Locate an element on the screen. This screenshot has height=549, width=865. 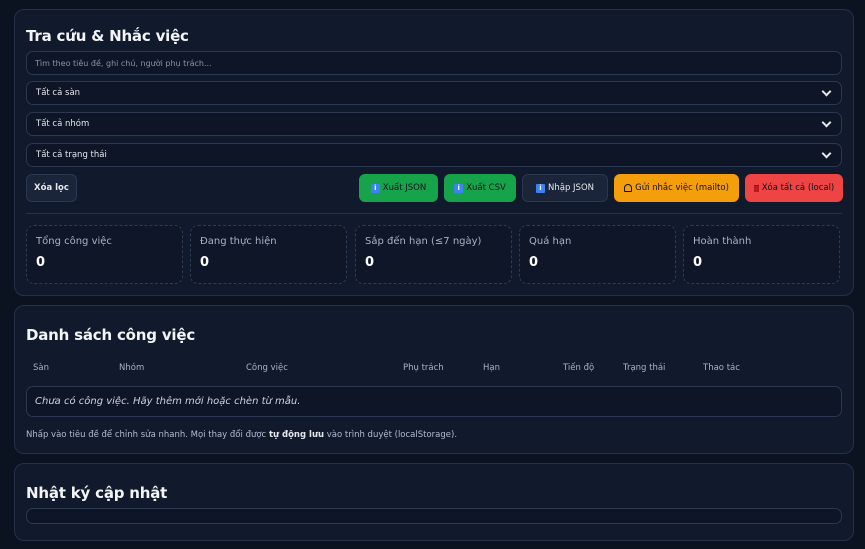
export-csv-button: i Xuất CSV is located at coordinates (480, 188).